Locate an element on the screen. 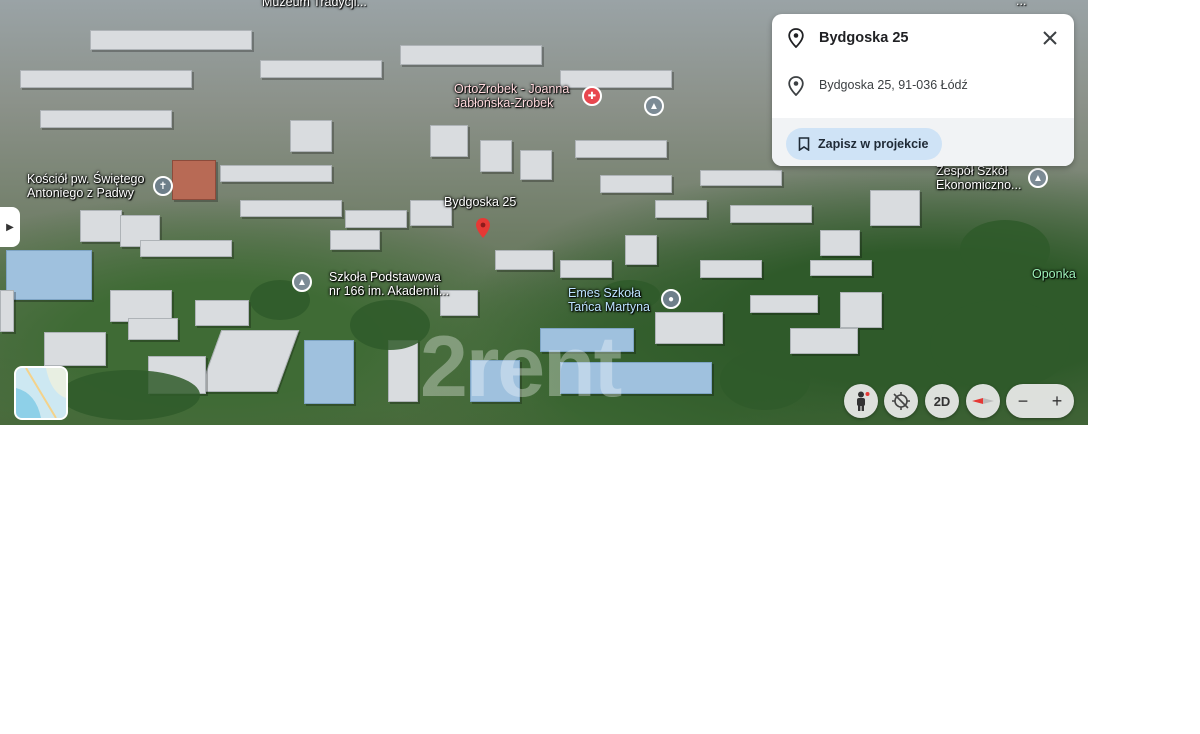 The height and width of the screenshot is (734, 1200). map-label-school-line1: Szkoła Podstawowa is located at coordinates (385, 277).